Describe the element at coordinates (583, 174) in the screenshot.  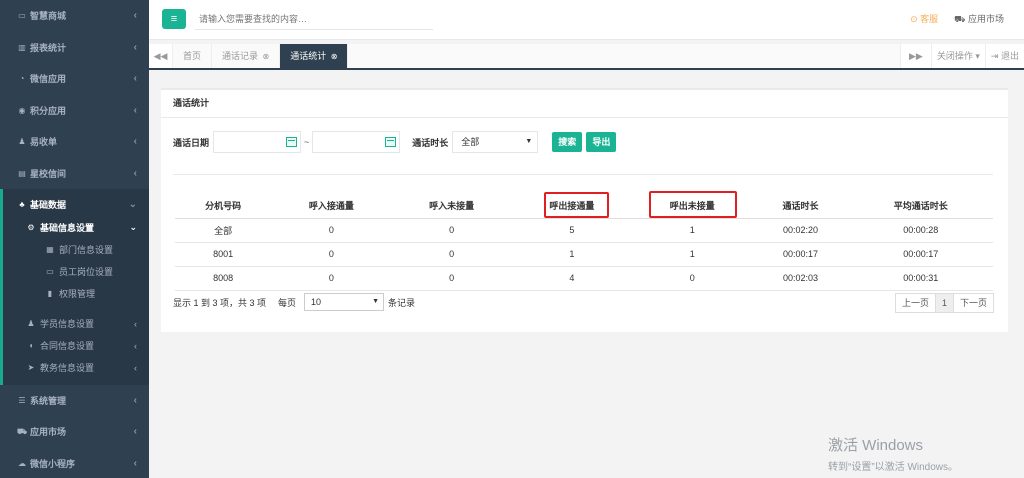
I see `filter-divider` at that location.